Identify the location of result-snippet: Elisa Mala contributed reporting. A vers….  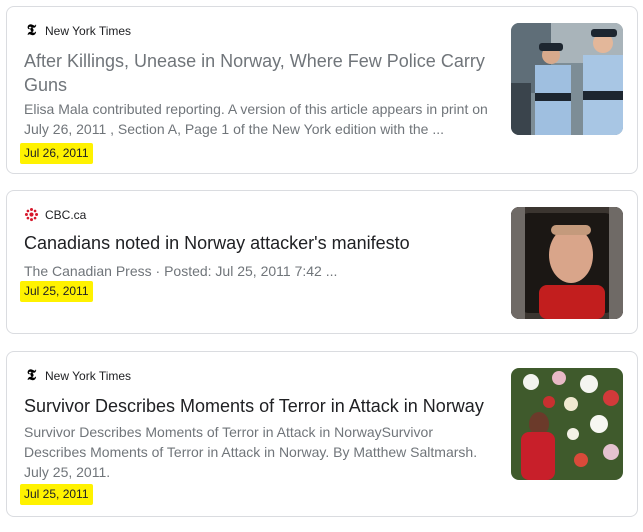
(256, 119).